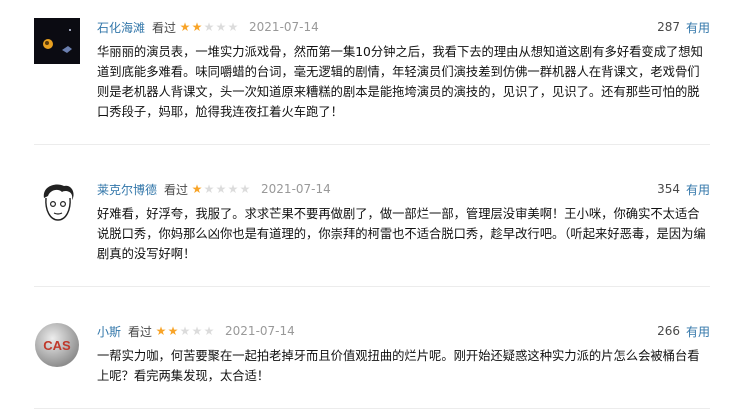 The height and width of the screenshot is (419, 745). Describe the element at coordinates (668, 27) in the screenshot. I see `vote-count: 287` at that location.